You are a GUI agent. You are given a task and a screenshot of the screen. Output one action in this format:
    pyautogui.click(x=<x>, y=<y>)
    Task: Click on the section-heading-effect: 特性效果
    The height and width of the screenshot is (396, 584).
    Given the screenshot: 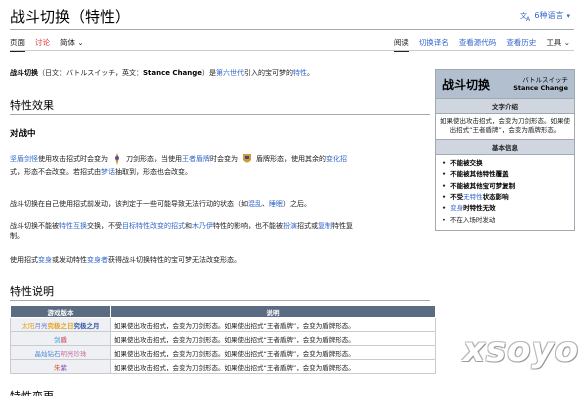 What is the action you would take?
    pyautogui.click(x=32, y=105)
    